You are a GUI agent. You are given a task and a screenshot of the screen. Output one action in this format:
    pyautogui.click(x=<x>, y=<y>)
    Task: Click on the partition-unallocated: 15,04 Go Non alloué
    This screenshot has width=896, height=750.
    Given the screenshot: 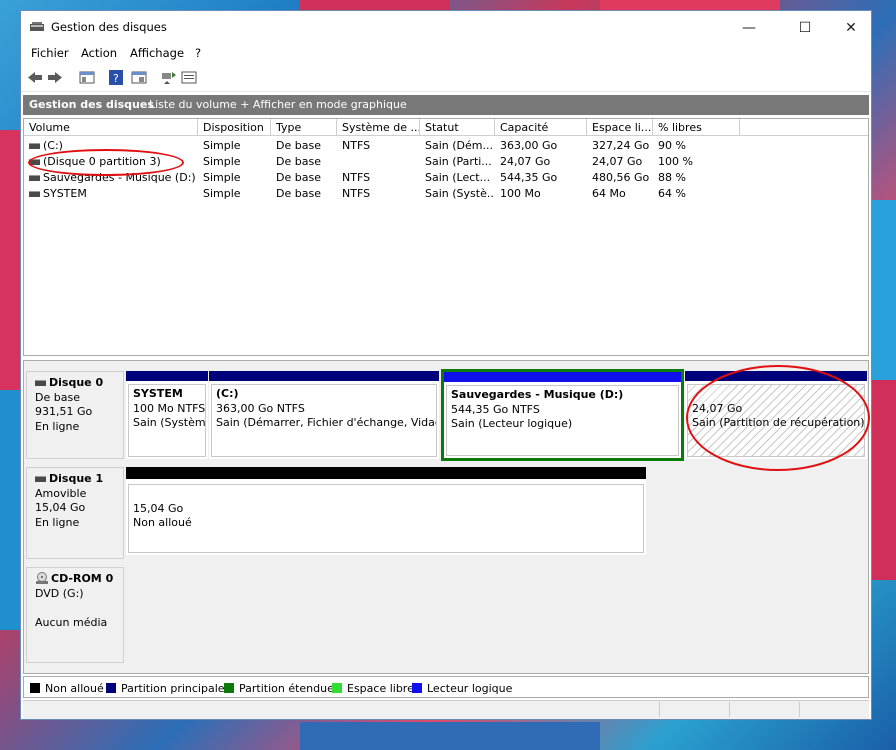 What is the action you would take?
    pyautogui.click(x=386, y=511)
    